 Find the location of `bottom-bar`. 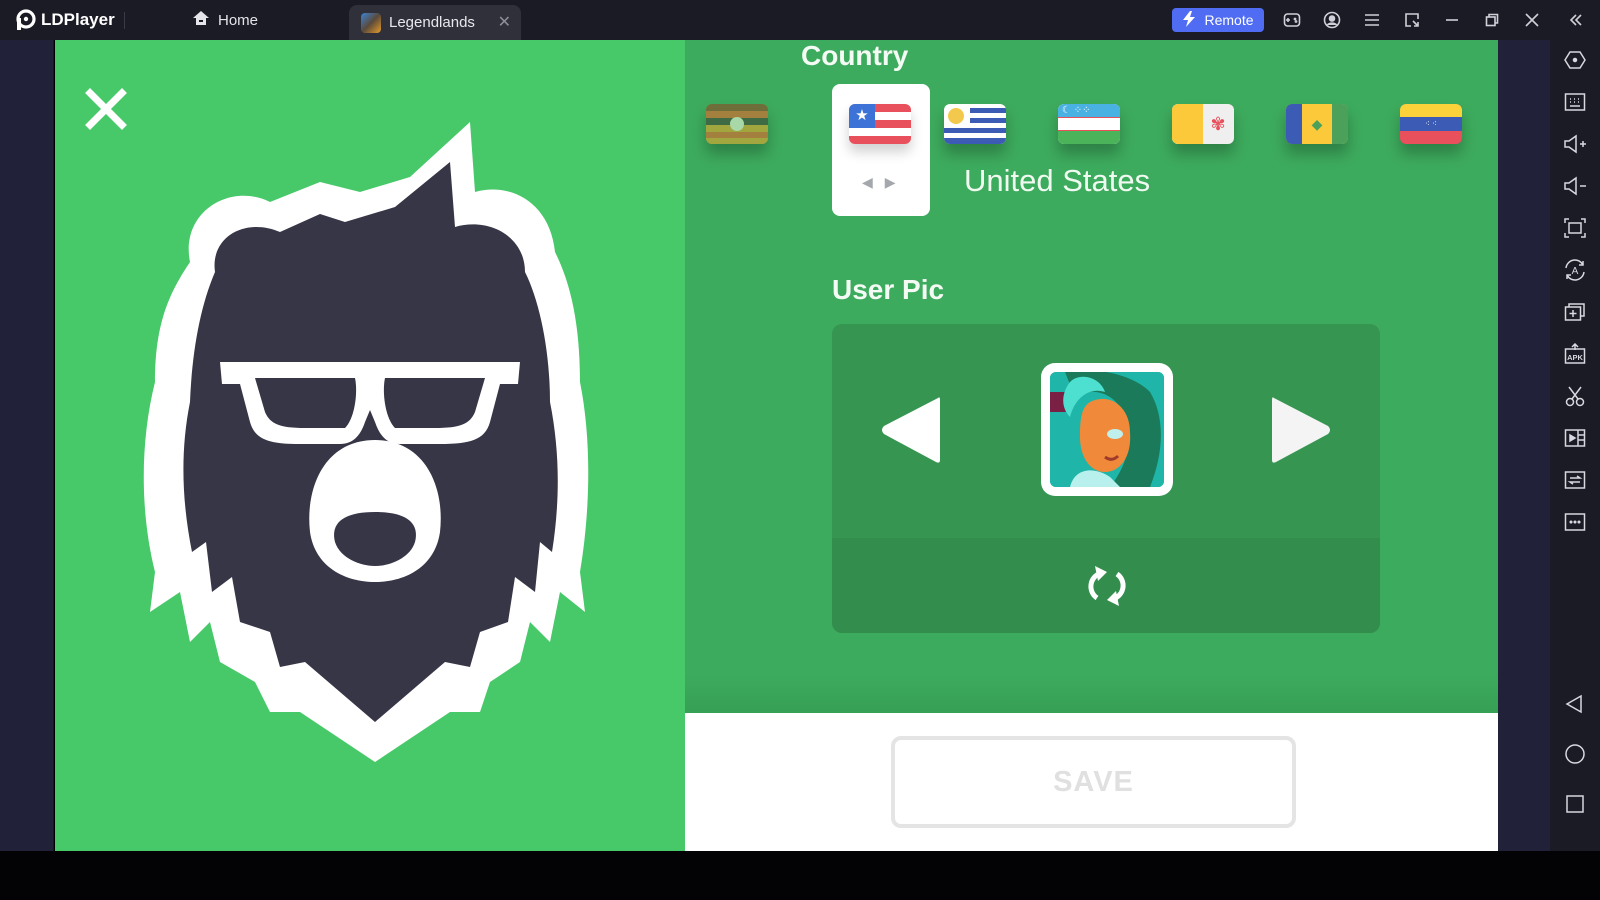

bottom-bar is located at coordinates (800, 875).